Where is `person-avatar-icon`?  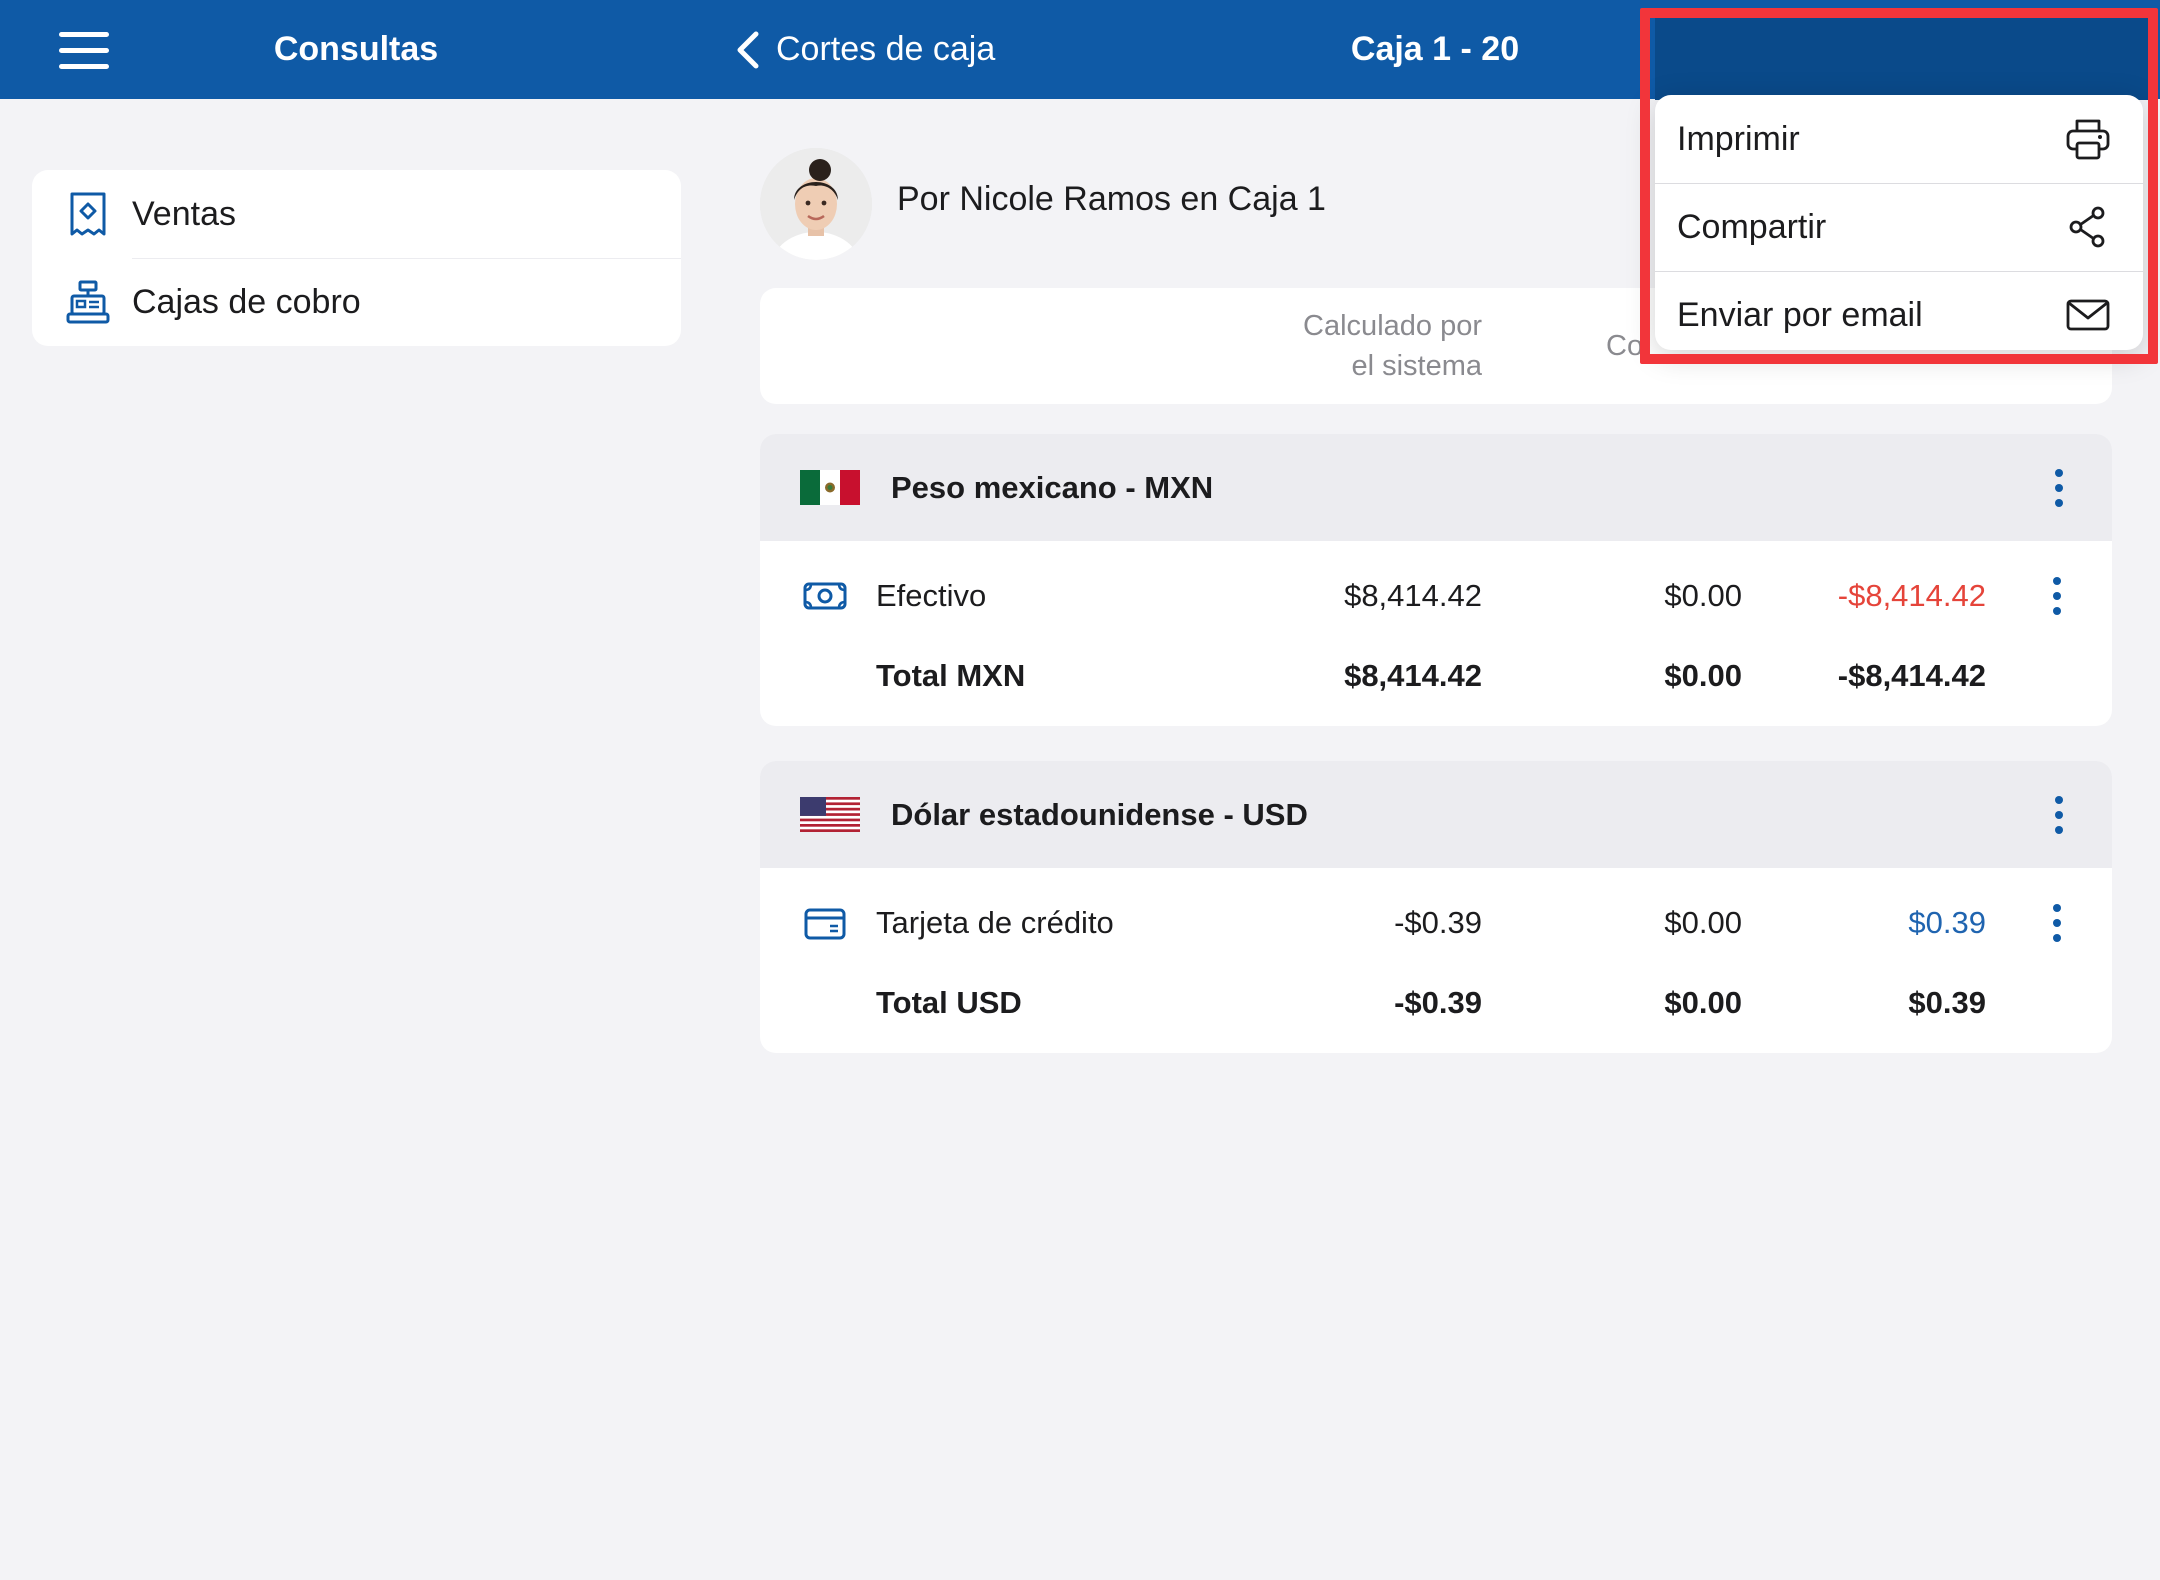
person-avatar-icon is located at coordinates (816, 204).